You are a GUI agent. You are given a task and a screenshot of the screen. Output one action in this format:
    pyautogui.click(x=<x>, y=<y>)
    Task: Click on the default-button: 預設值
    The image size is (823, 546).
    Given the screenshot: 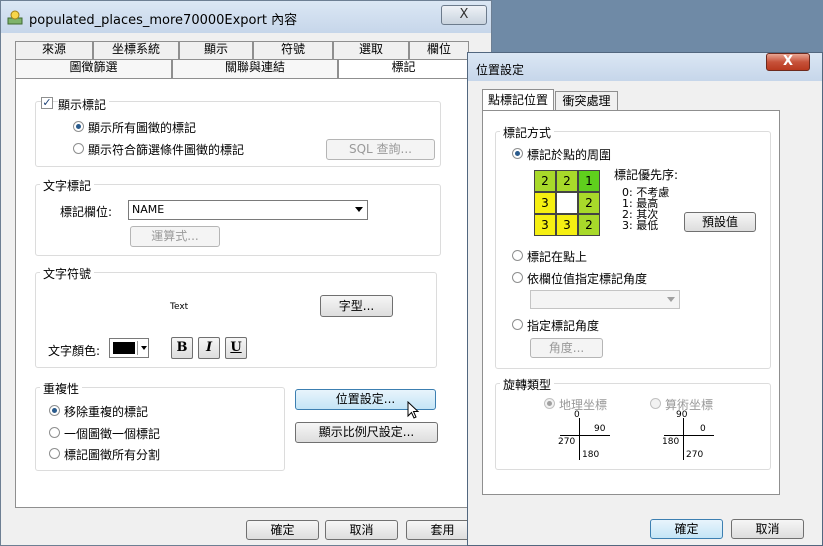 What is the action you would take?
    pyautogui.click(x=720, y=222)
    